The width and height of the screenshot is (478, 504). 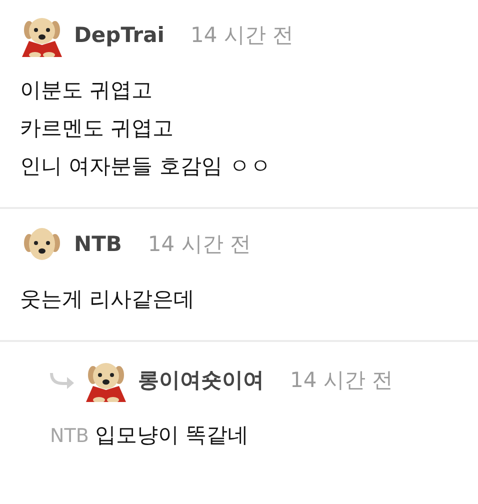 I want to click on comment-text: 웃는게 리사같은데, so click(x=108, y=299).